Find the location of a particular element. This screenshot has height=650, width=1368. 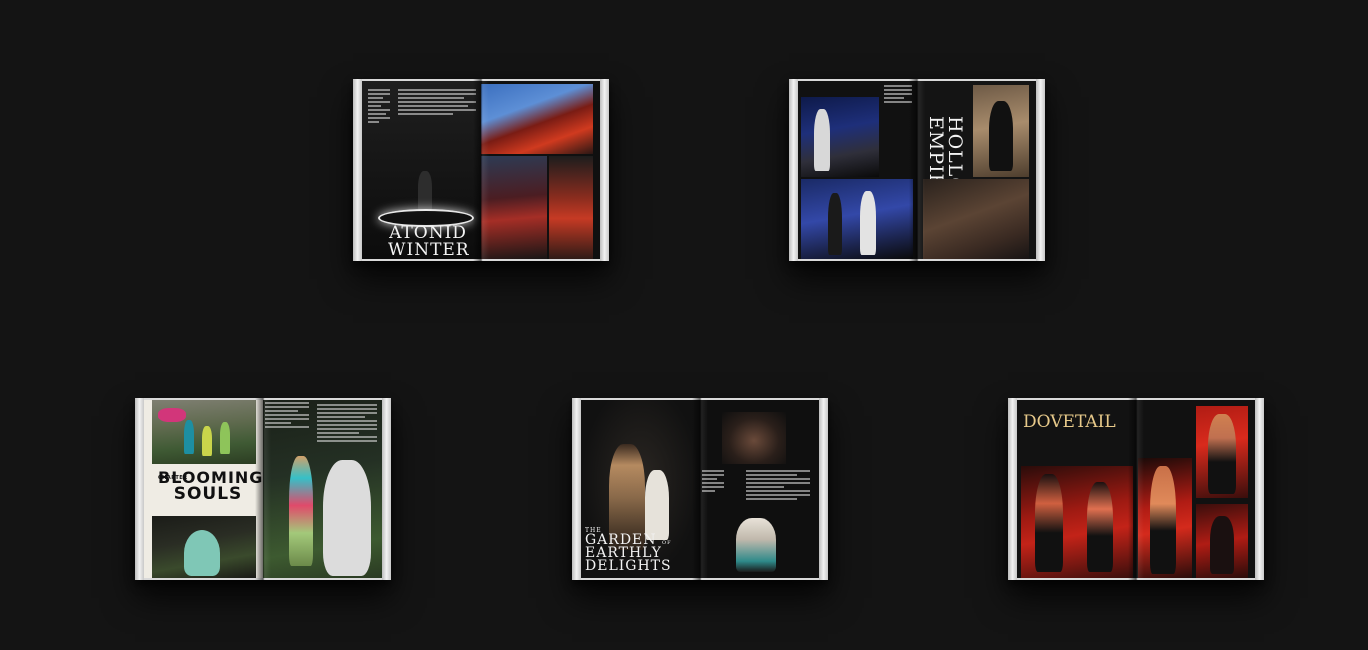

left-page is located at coordinates (857, 170).